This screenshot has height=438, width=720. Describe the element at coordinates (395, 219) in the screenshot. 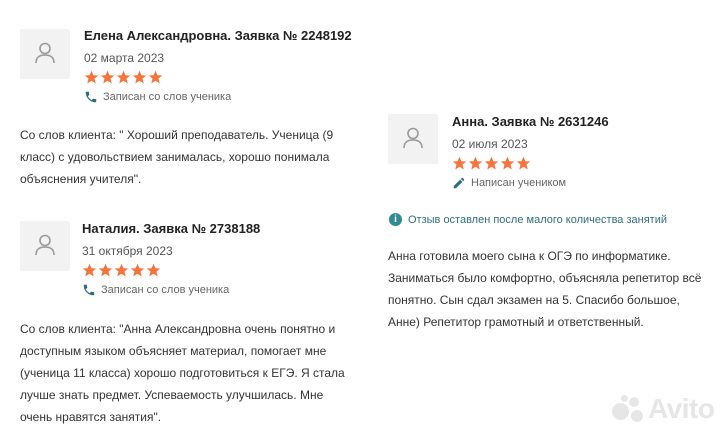

I see `info-icon: i` at that location.